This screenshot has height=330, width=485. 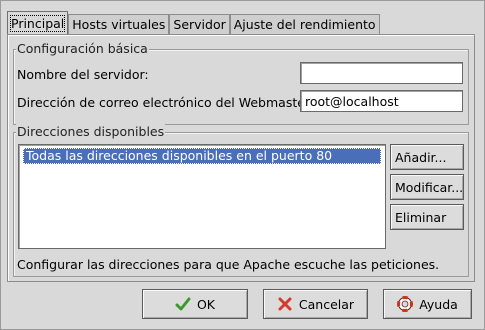 What do you see at coordinates (405, 304) in the screenshot?
I see `lifebuoy-icon` at bounding box center [405, 304].